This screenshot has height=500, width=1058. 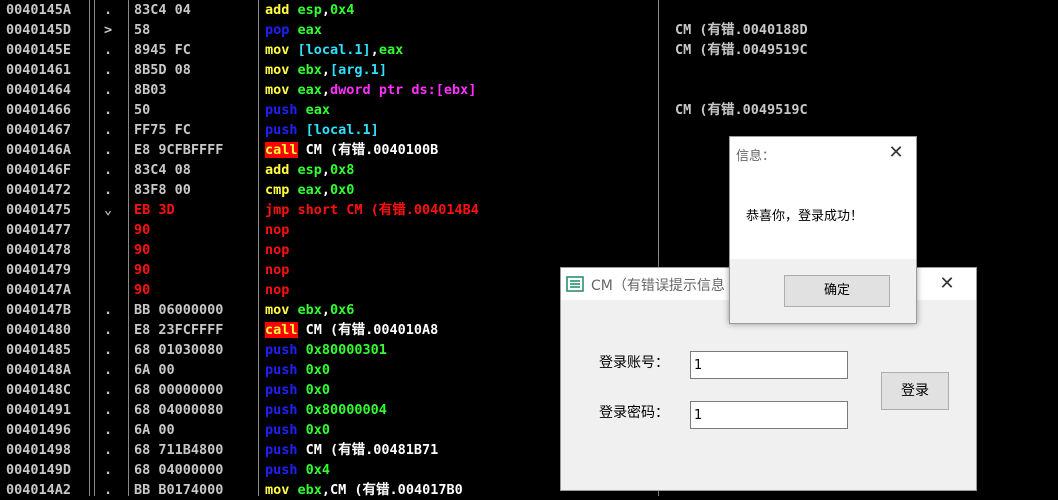 I want to click on opcode-bytes: 68 00000000, so click(x=179, y=390).